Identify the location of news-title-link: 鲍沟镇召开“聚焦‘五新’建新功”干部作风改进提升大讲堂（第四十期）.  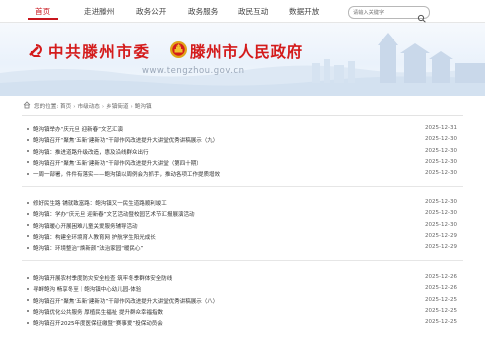
(223, 163).